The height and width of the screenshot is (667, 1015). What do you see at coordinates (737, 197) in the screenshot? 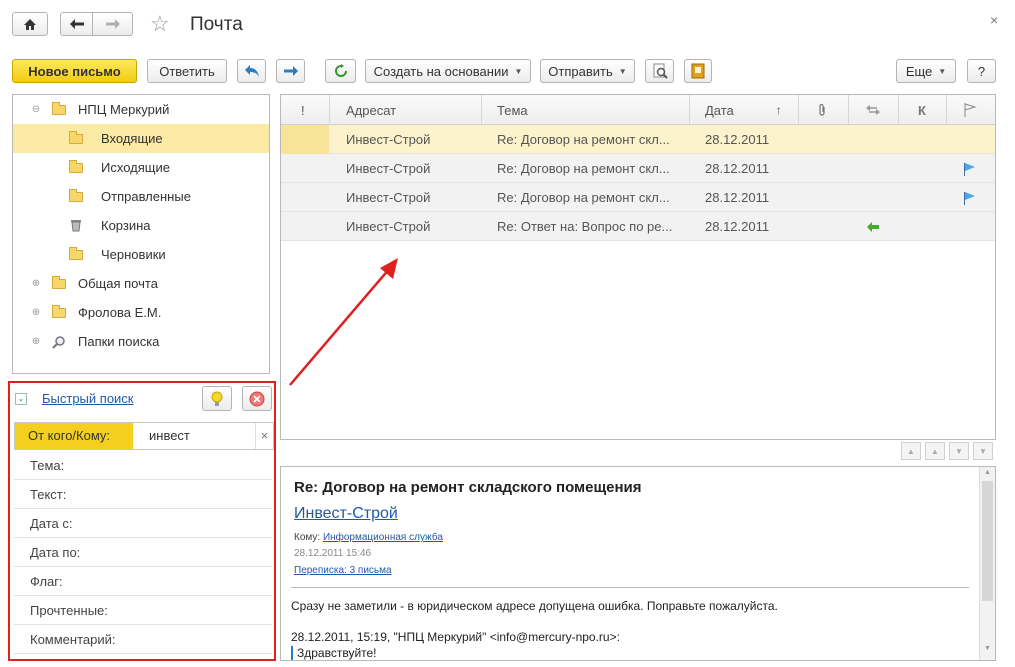
I see `date-cell: 28.12.2011` at bounding box center [737, 197].